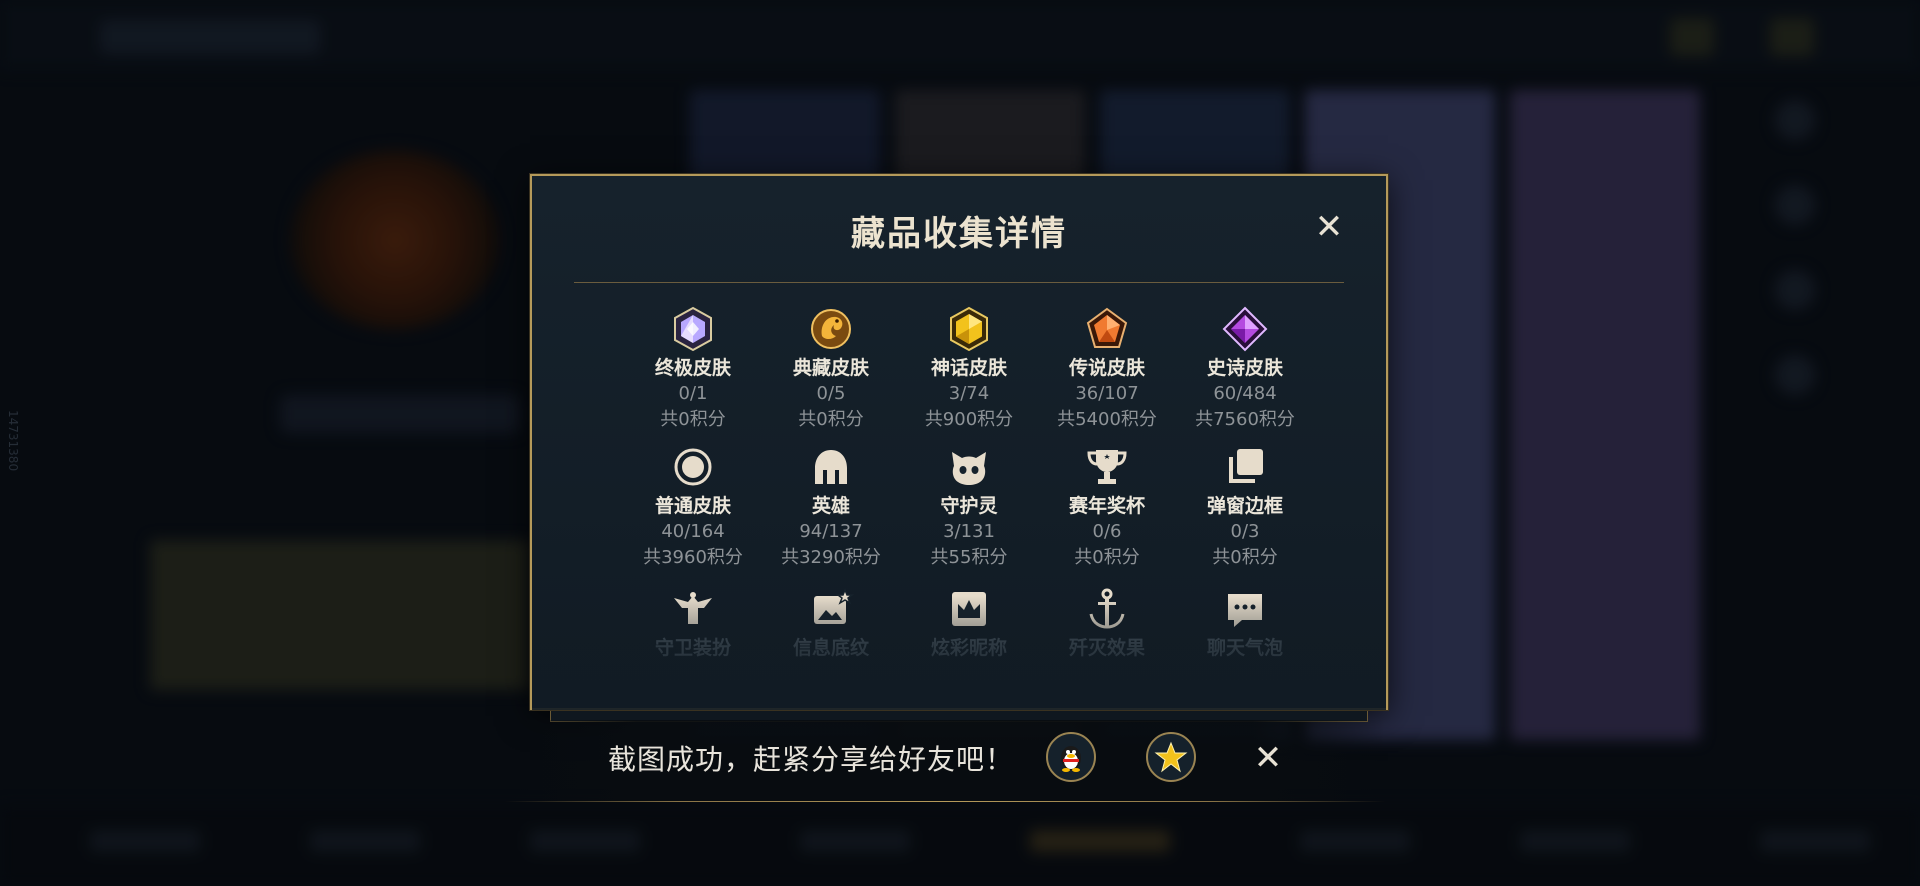  Describe the element at coordinates (1245, 329) in the screenshot. I see `epic-gem-icon` at that location.